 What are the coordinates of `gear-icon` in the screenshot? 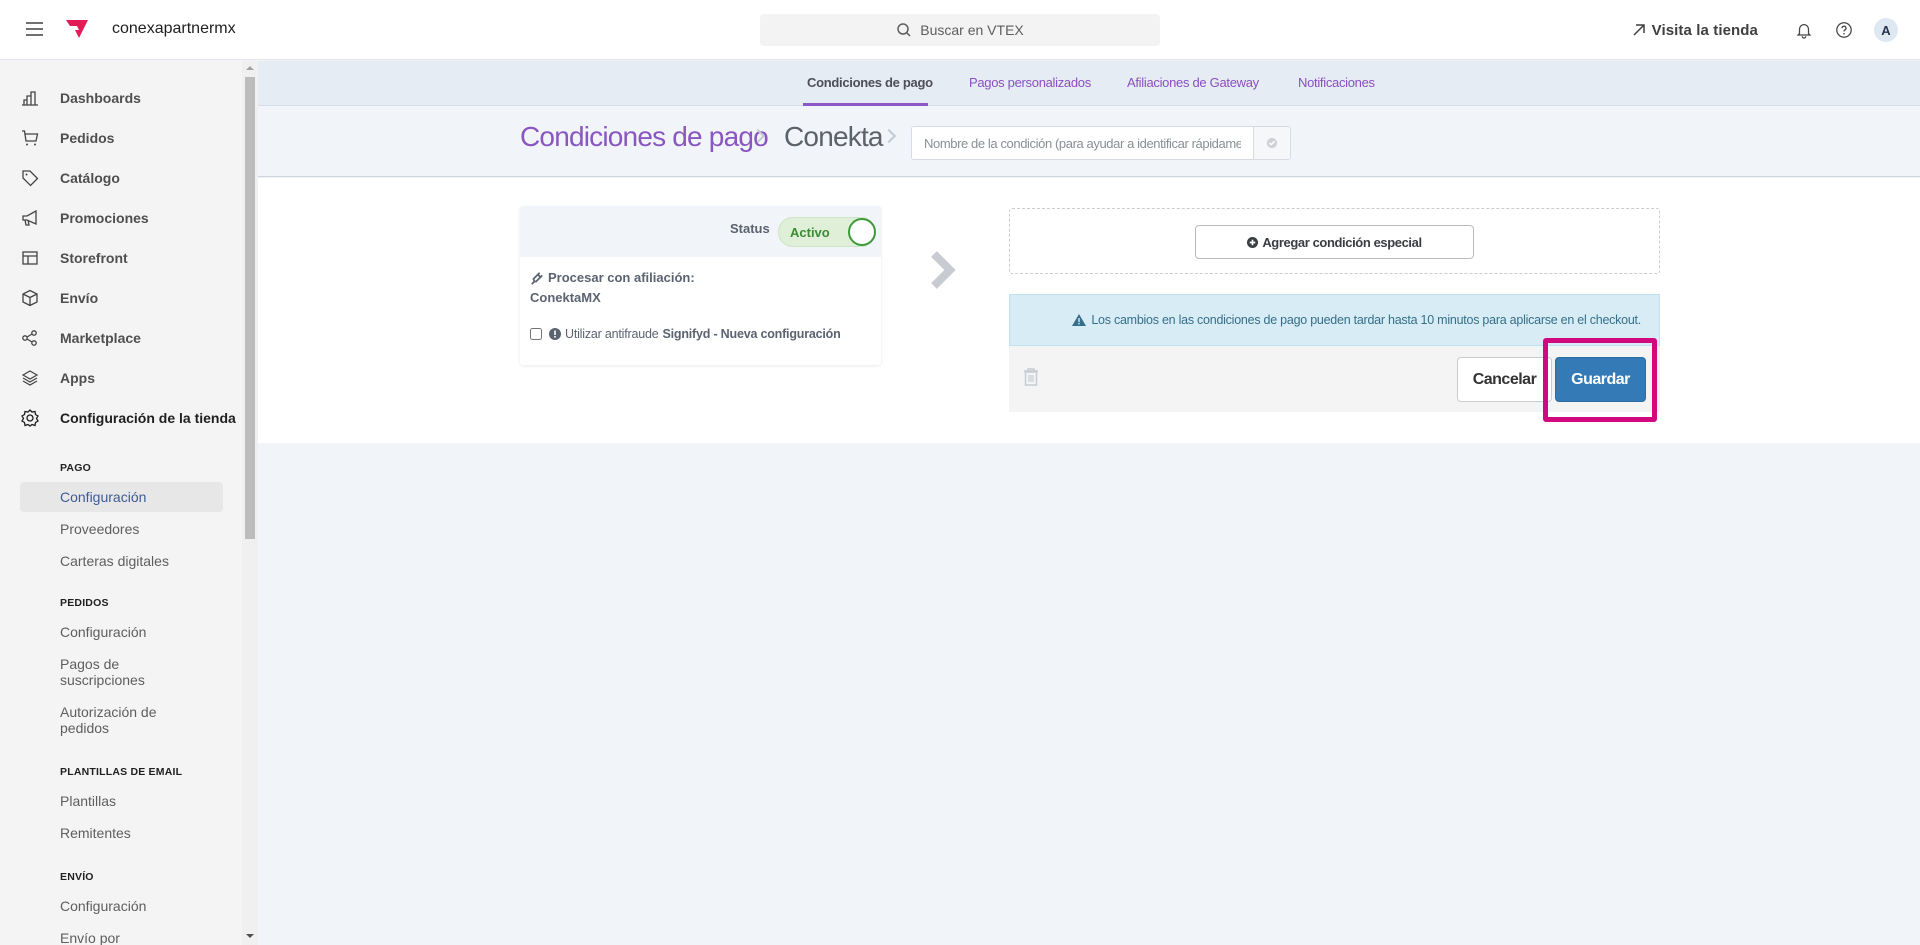 It's located at (30, 418).